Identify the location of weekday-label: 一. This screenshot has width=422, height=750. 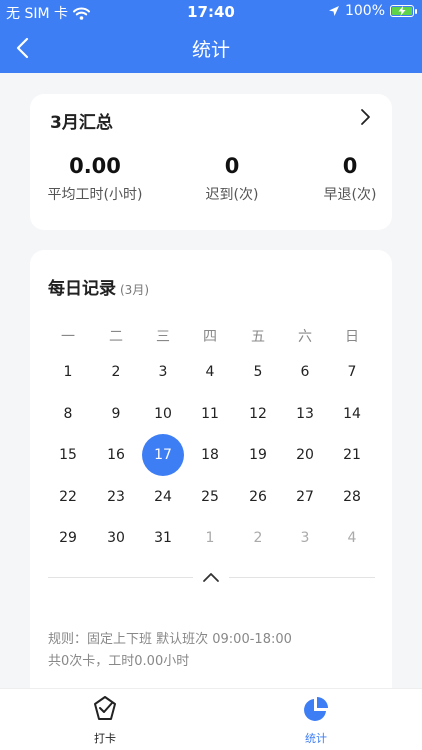
(68, 337).